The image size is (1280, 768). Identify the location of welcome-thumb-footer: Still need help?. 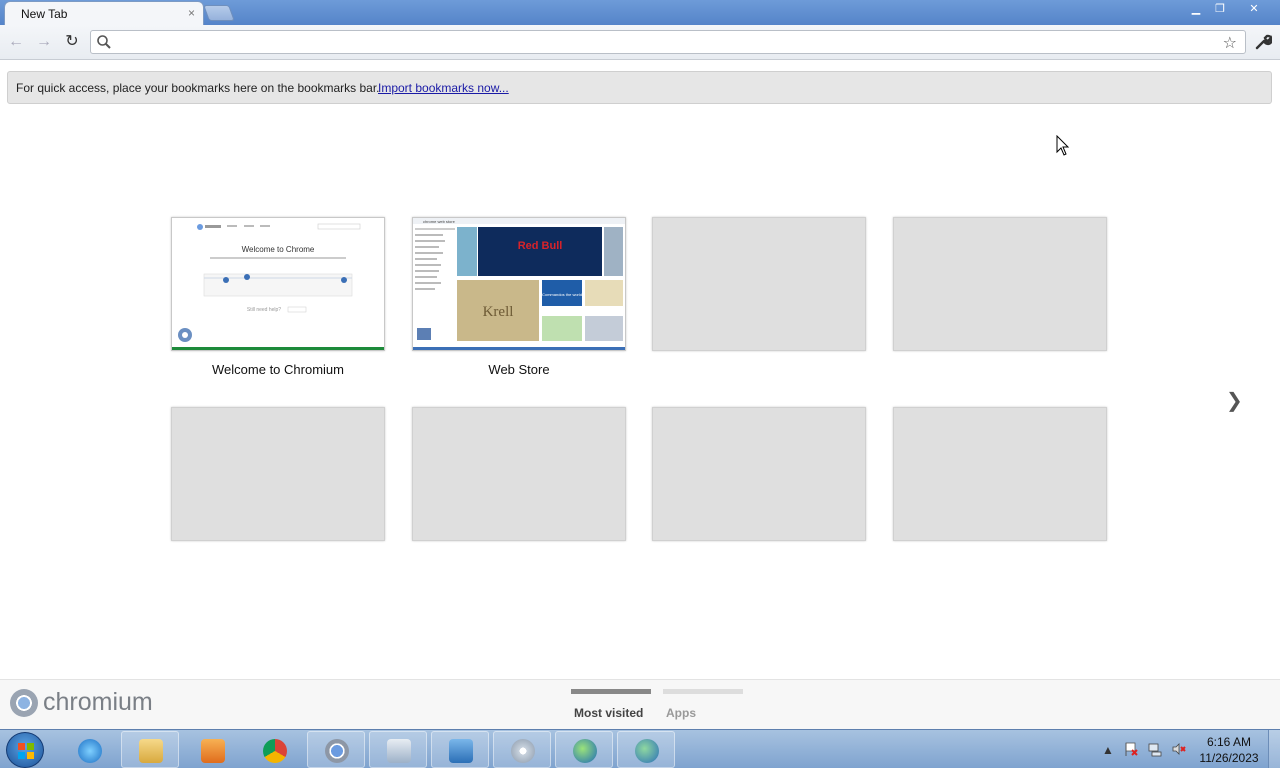
(264, 310).